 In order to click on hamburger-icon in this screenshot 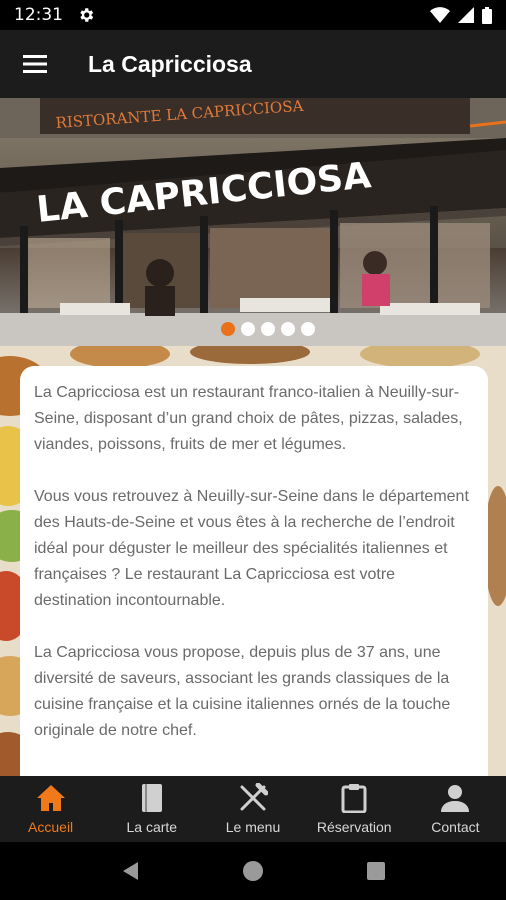, I will do `click(35, 64)`.